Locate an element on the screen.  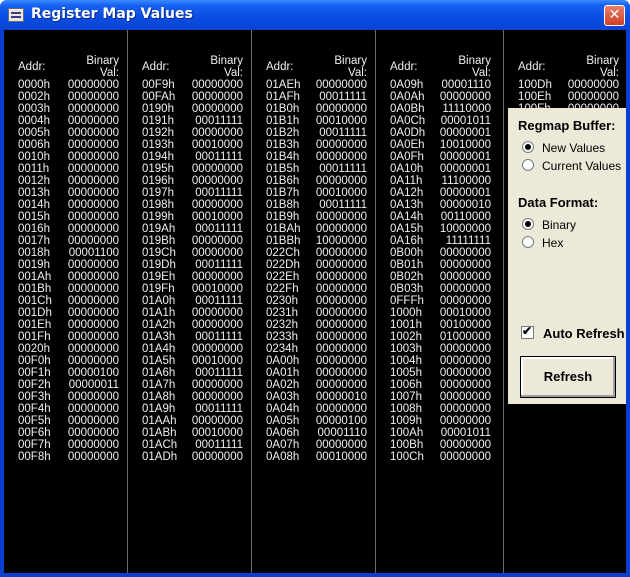
table-row: 0015h 00000000 is located at coordinates (68, 217).